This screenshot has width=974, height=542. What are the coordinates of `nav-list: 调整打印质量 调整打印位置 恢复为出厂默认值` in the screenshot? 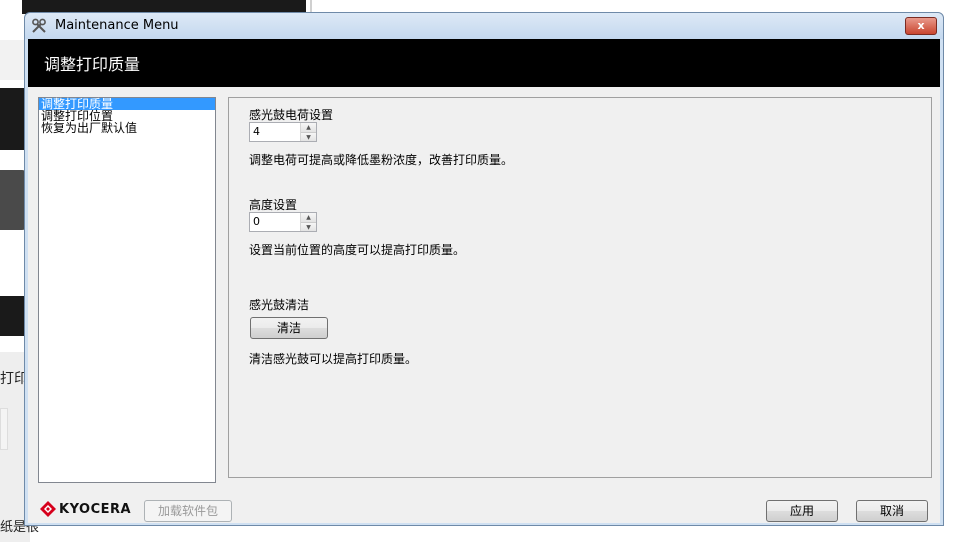 It's located at (127, 290).